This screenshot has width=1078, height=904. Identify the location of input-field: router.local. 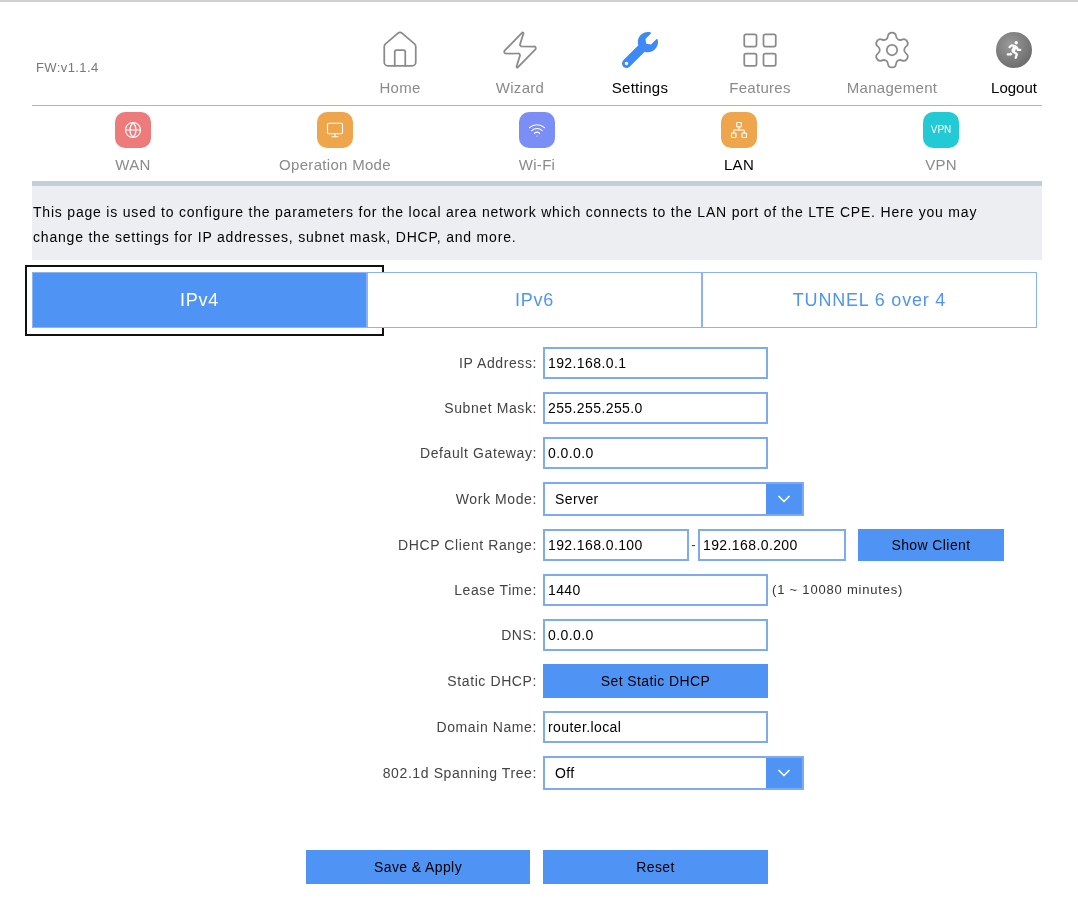
(655, 727).